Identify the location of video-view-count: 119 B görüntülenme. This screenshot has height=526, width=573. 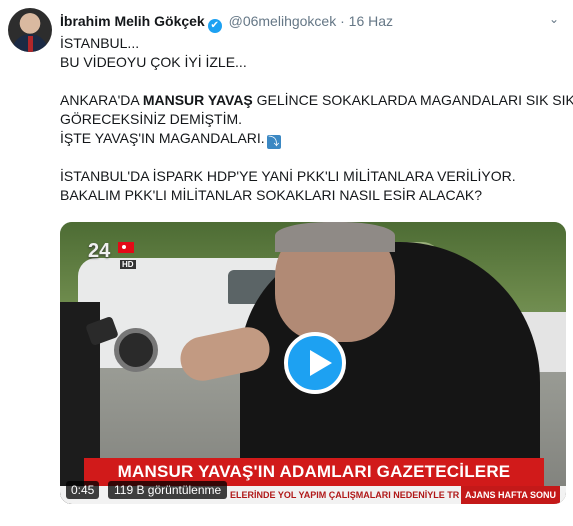
(168, 490).